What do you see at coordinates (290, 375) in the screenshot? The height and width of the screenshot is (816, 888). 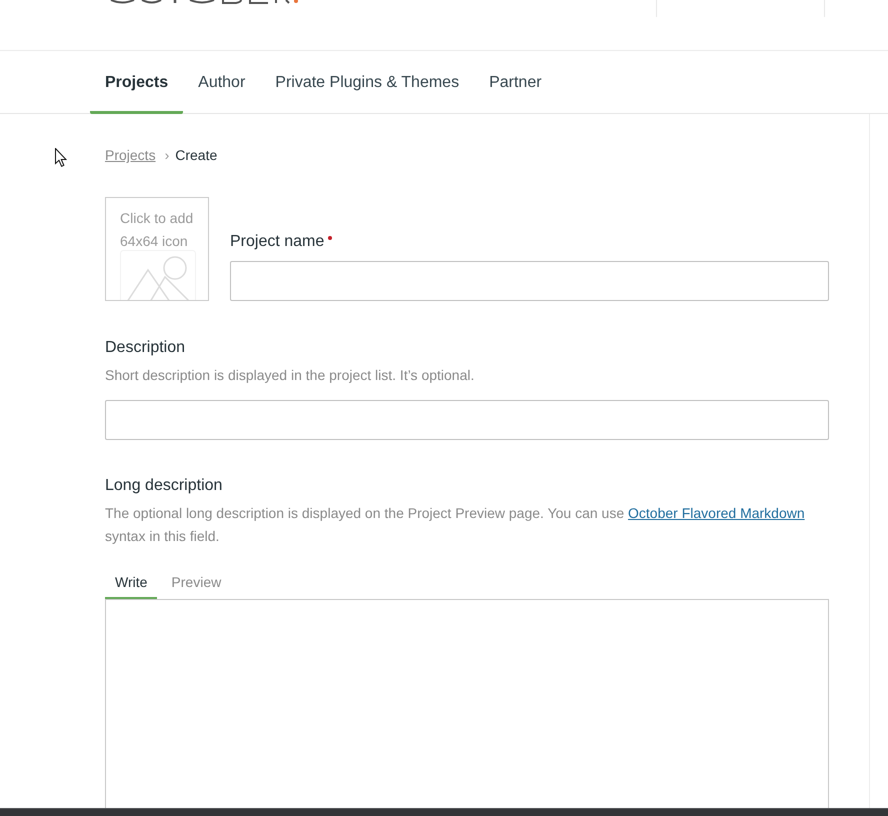 I see `hint-text: Short description is displayed in the project list. It’s optional.` at bounding box center [290, 375].